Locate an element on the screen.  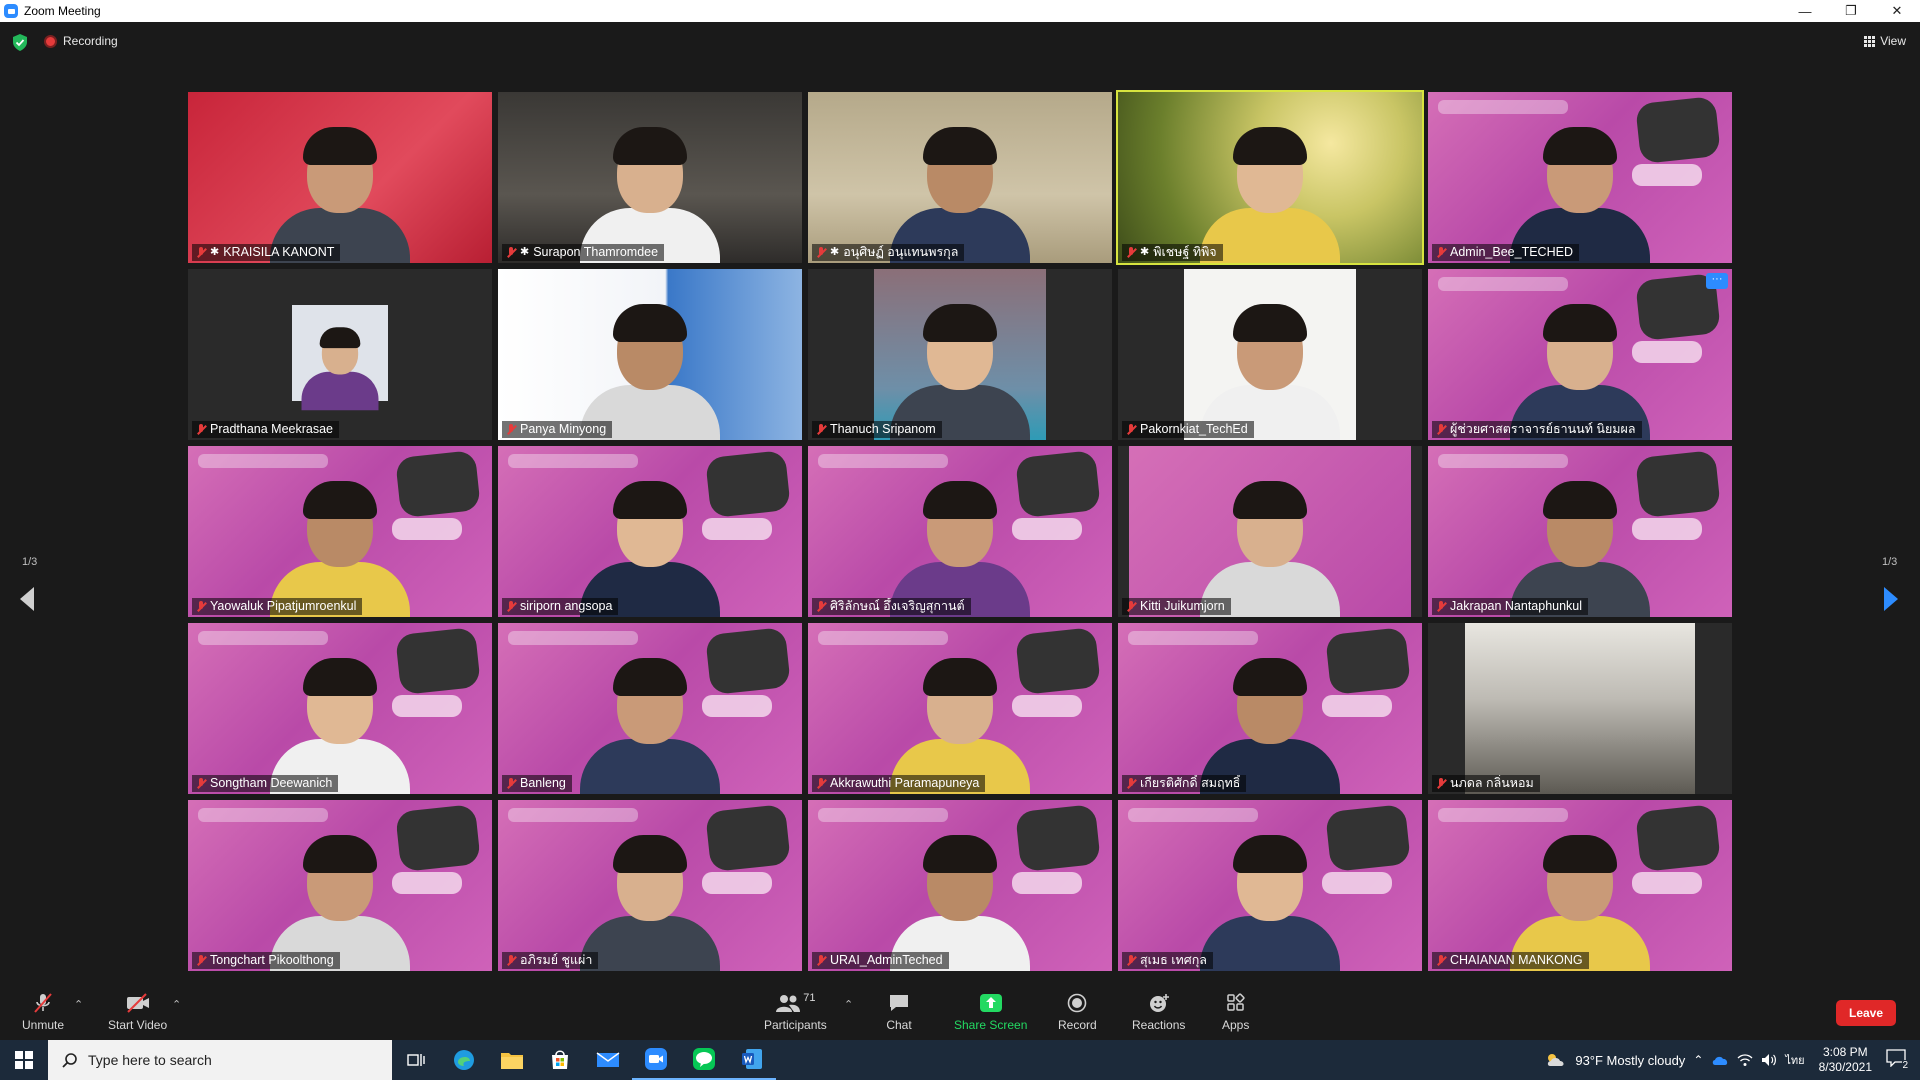
participant-video-tile: ✱ KRAISILA KANONT is located at coordinates (340, 177).